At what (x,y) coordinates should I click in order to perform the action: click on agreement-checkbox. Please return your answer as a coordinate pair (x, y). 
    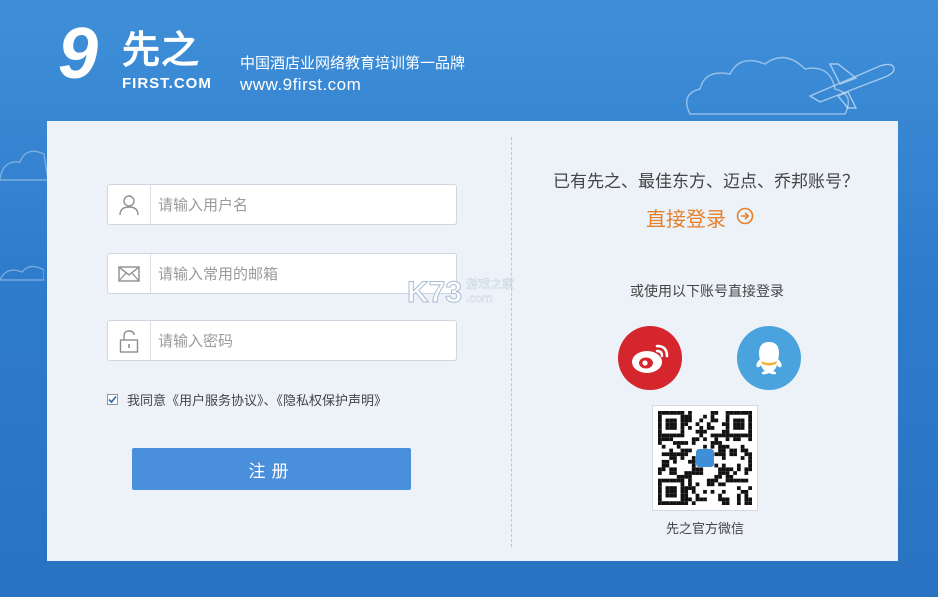
    Looking at the image, I should click on (112, 399).